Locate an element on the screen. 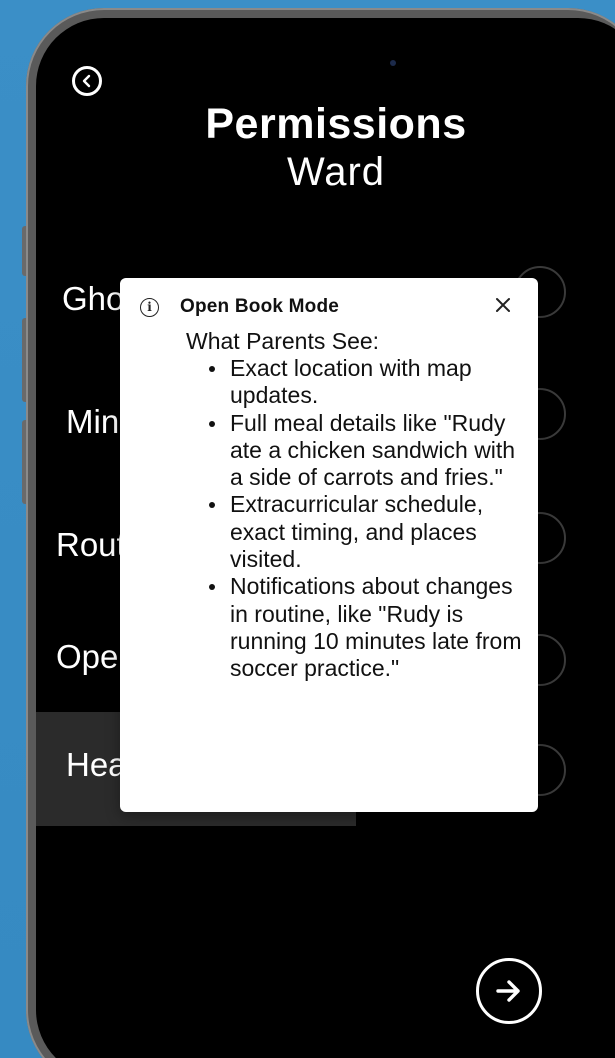 This screenshot has width=615, height=1058. list-item: Exact location with map updates. is located at coordinates (356, 382).